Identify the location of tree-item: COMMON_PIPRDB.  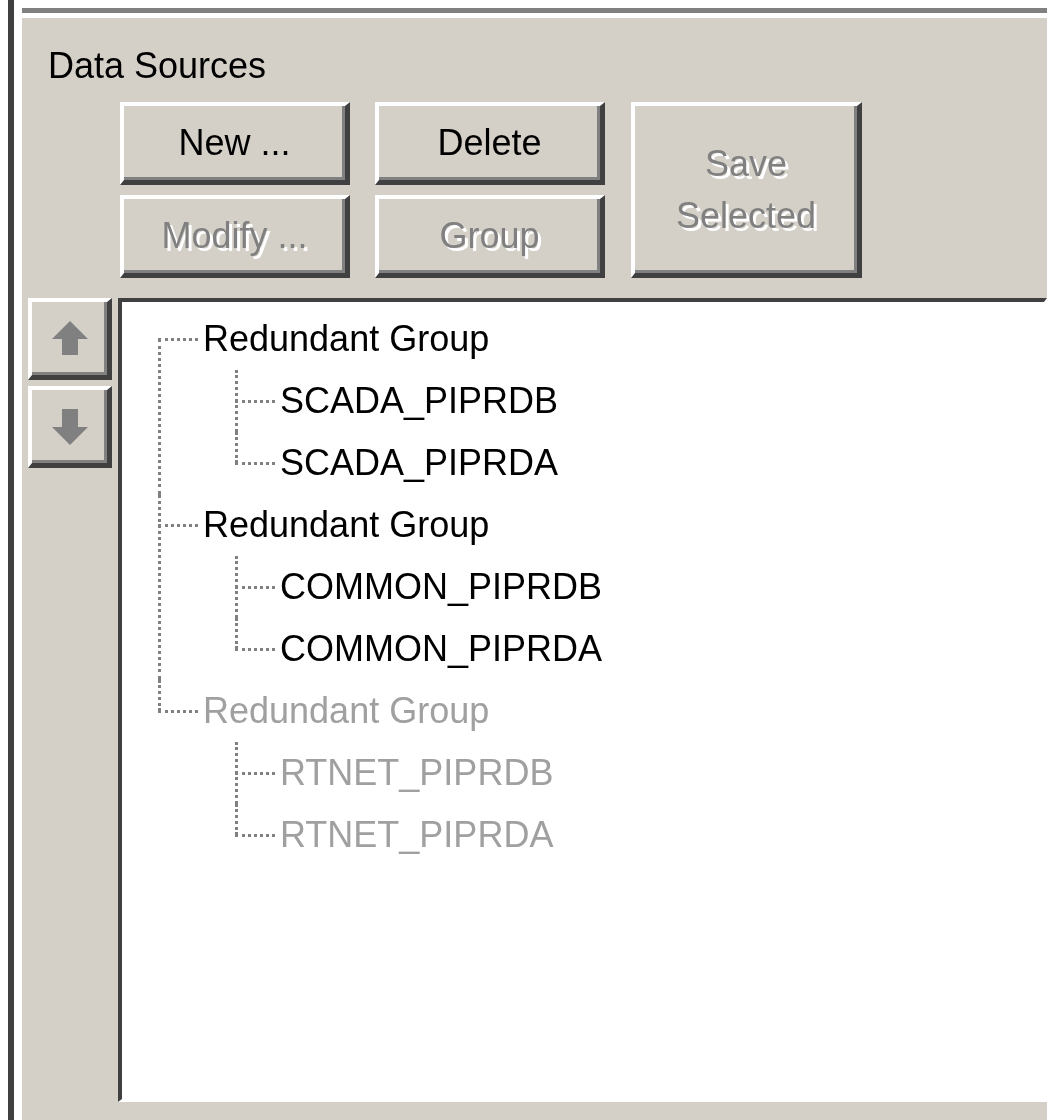
(441, 587).